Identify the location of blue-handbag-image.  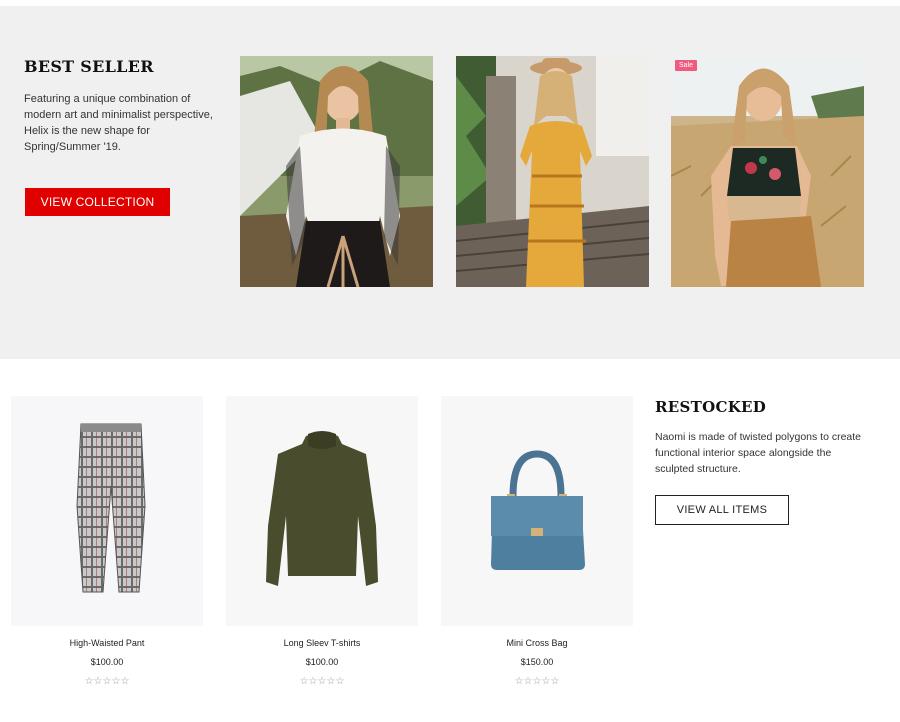
(537, 511).